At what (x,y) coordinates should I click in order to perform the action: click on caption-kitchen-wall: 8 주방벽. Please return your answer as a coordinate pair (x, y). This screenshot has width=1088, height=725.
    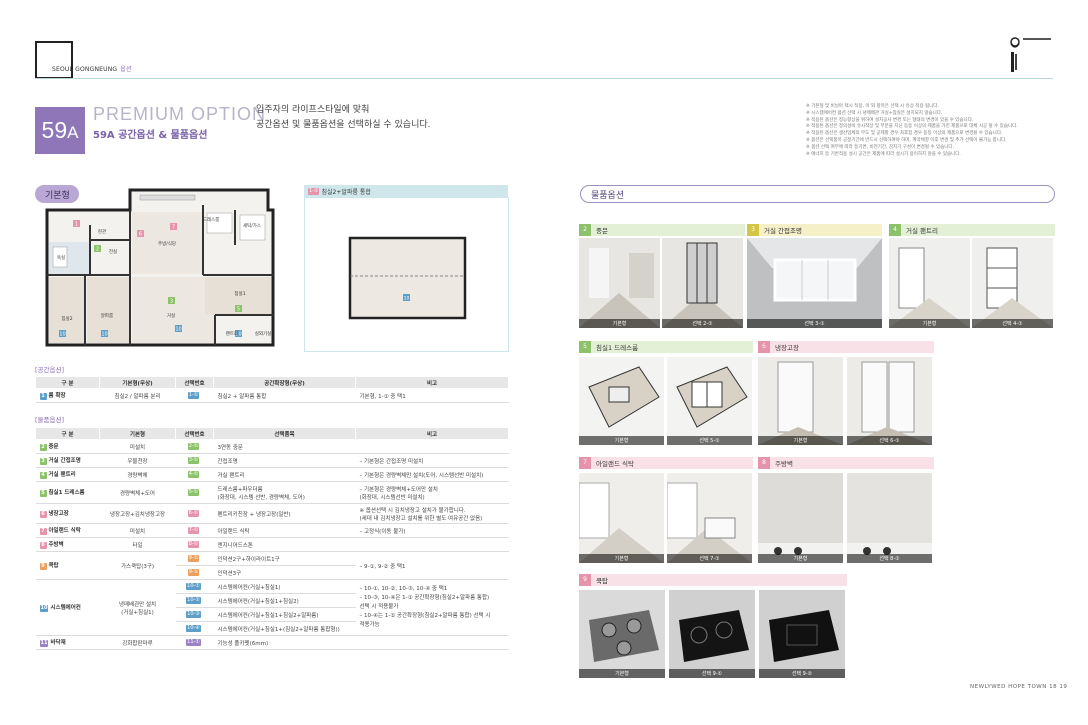
    Looking at the image, I should click on (846, 463).